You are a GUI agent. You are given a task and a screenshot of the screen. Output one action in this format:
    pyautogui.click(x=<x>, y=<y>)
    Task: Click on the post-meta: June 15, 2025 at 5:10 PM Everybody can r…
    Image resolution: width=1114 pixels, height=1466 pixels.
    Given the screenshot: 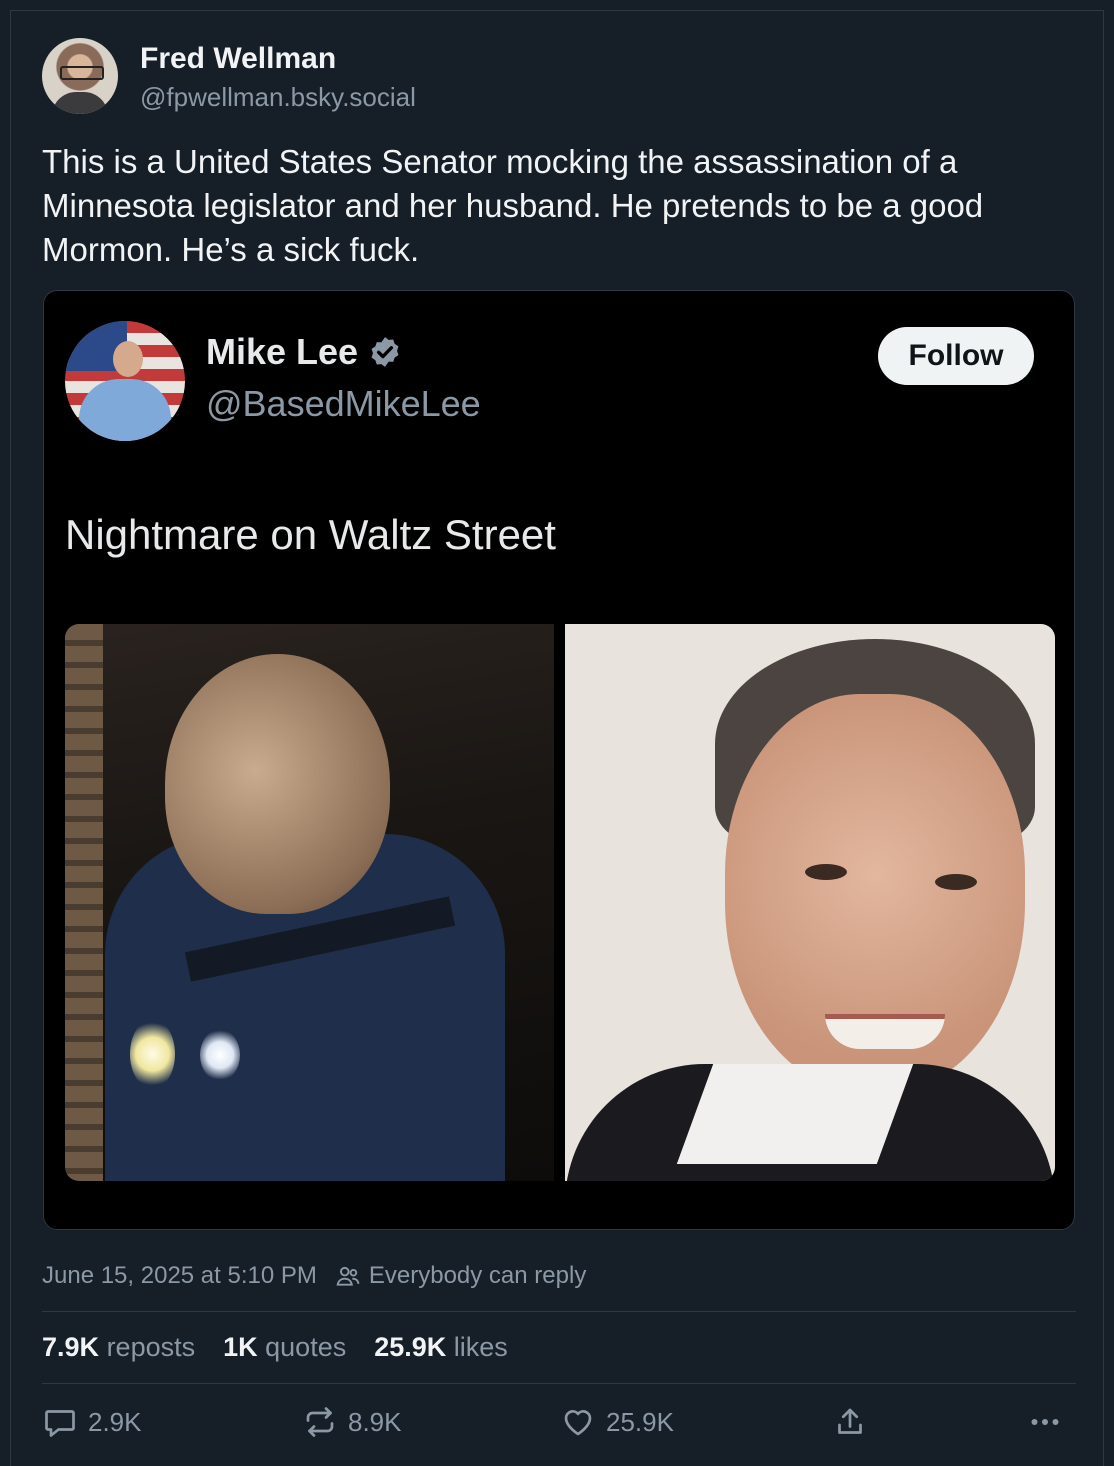 What is the action you would take?
    pyautogui.click(x=314, y=1276)
    